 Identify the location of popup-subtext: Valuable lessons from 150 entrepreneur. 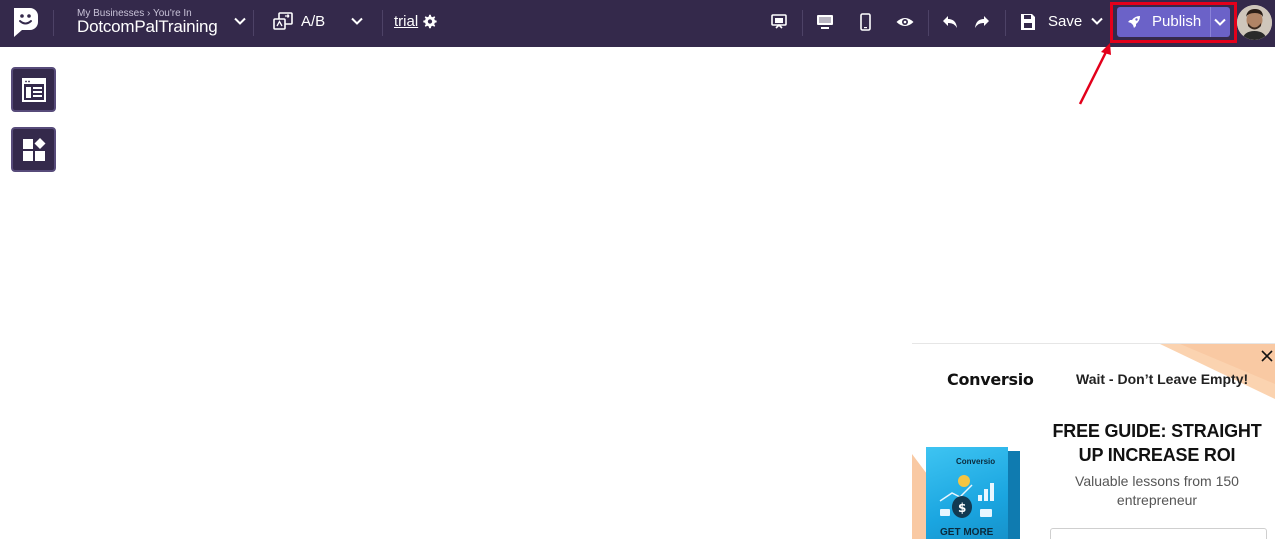
(1157, 490).